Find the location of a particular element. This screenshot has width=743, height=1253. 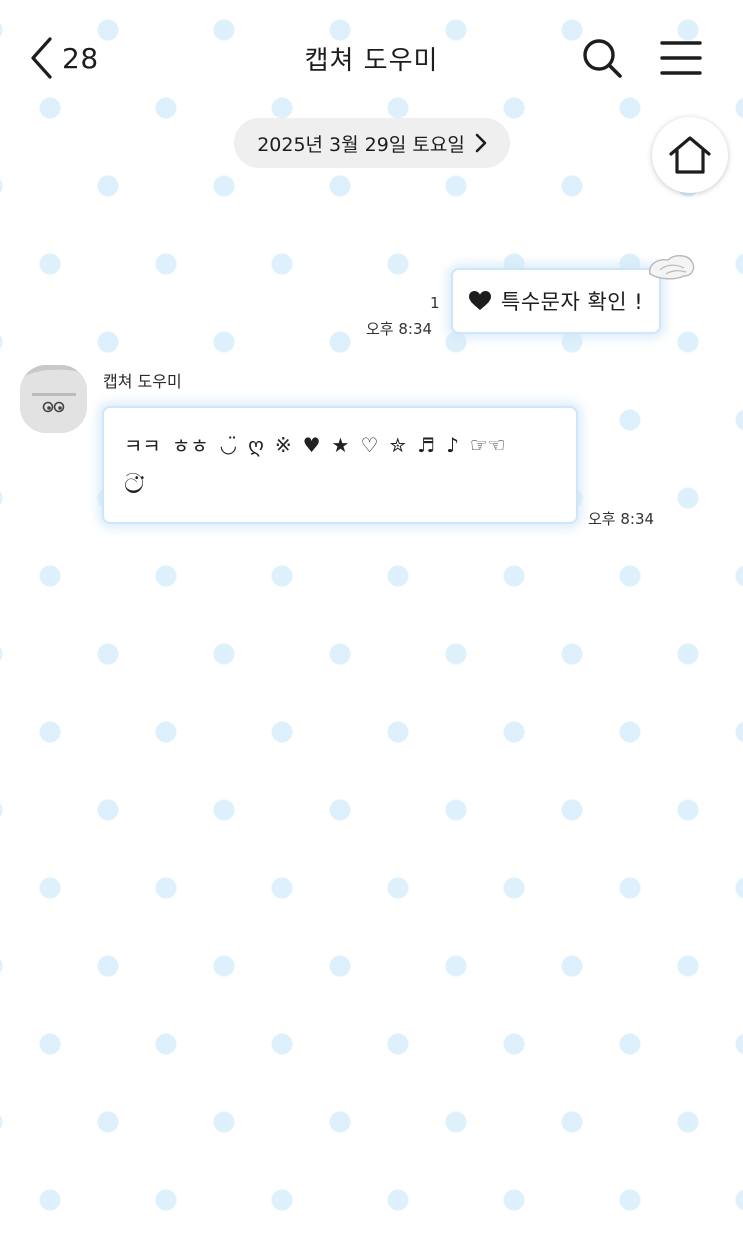

message-symbol: ☞☜ is located at coordinates (487, 444).